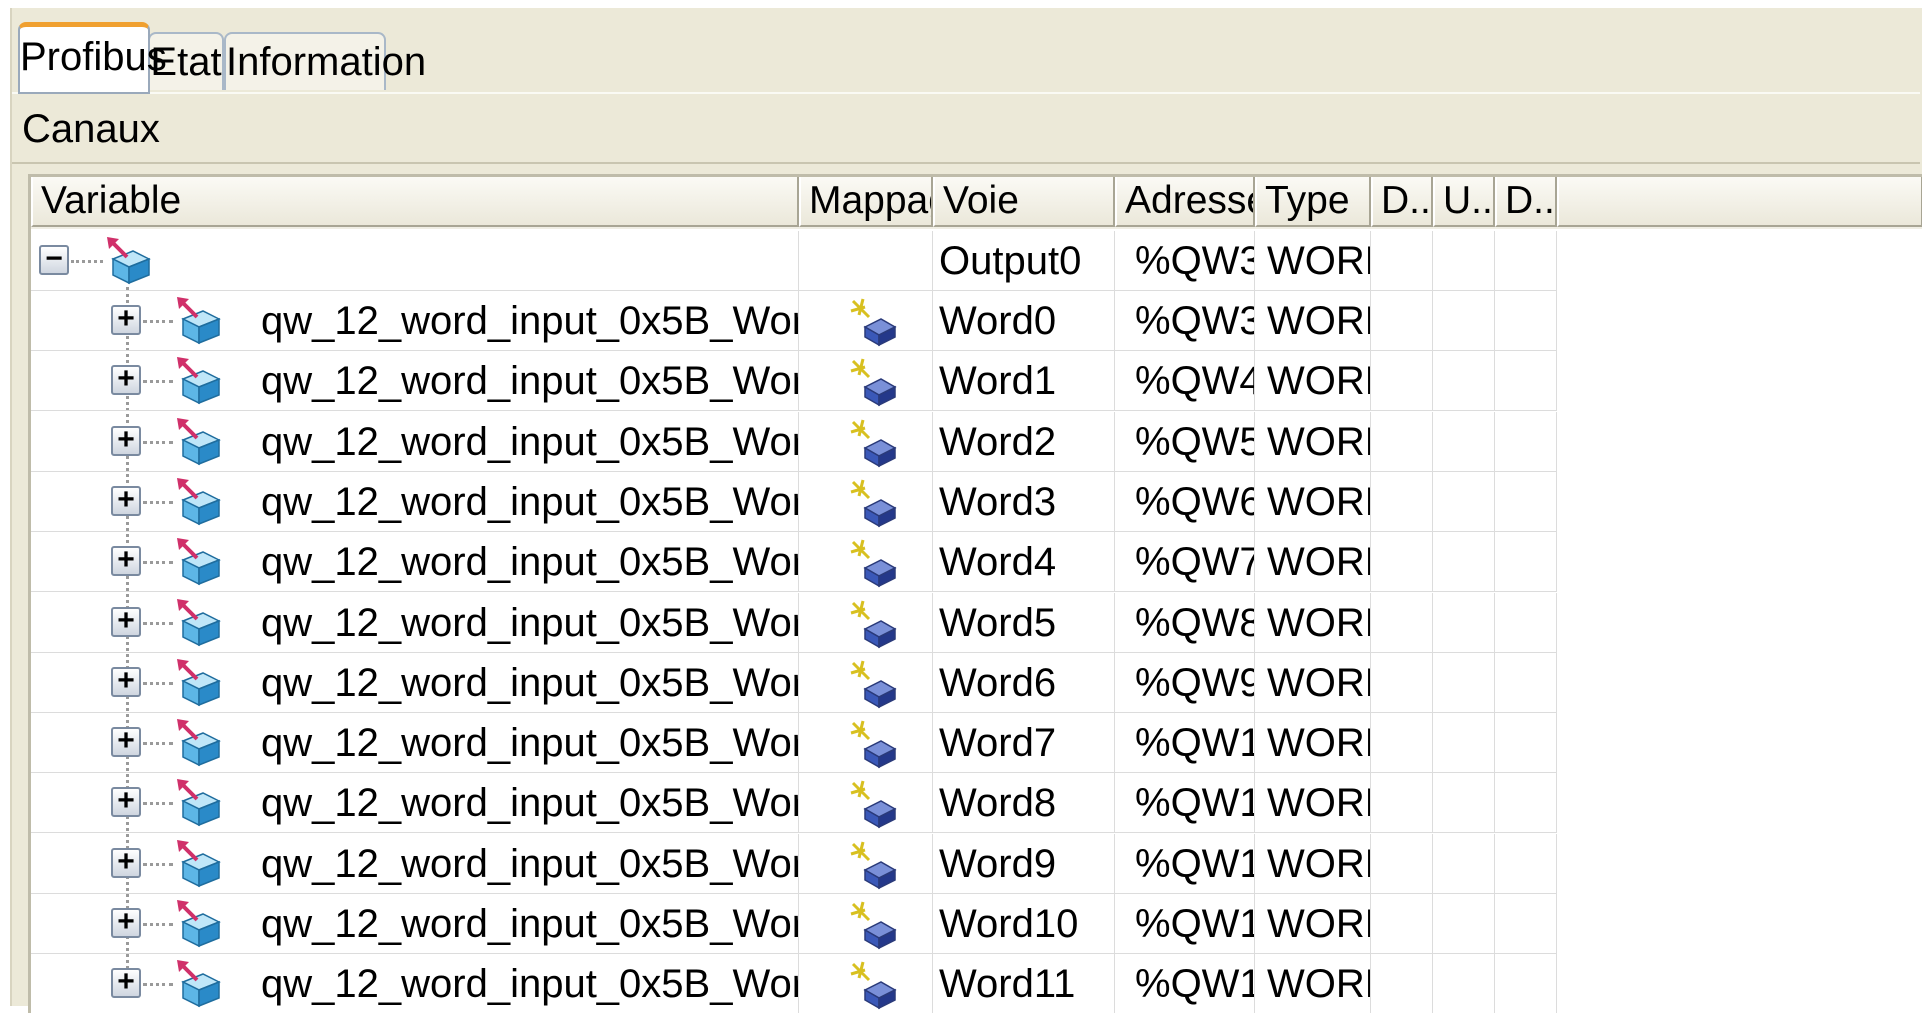 The width and height of the screenshot is (1922, 1013). I want to click on variable-name: qw_12_word_input_0x5B_Word0, so click(529, 320).